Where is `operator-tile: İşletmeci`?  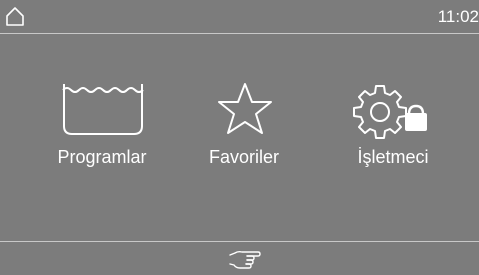
operator-tile: İşletmeci is located at coordinates (393, 125).